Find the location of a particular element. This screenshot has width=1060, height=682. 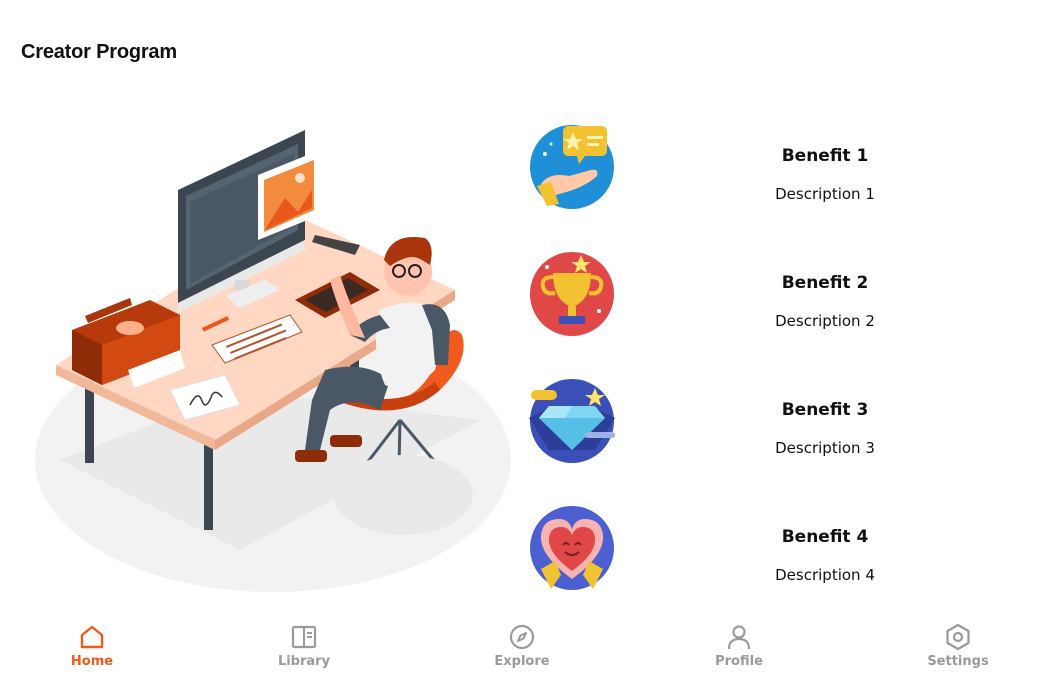

diamond-icon is located at coordinates (572, 421).